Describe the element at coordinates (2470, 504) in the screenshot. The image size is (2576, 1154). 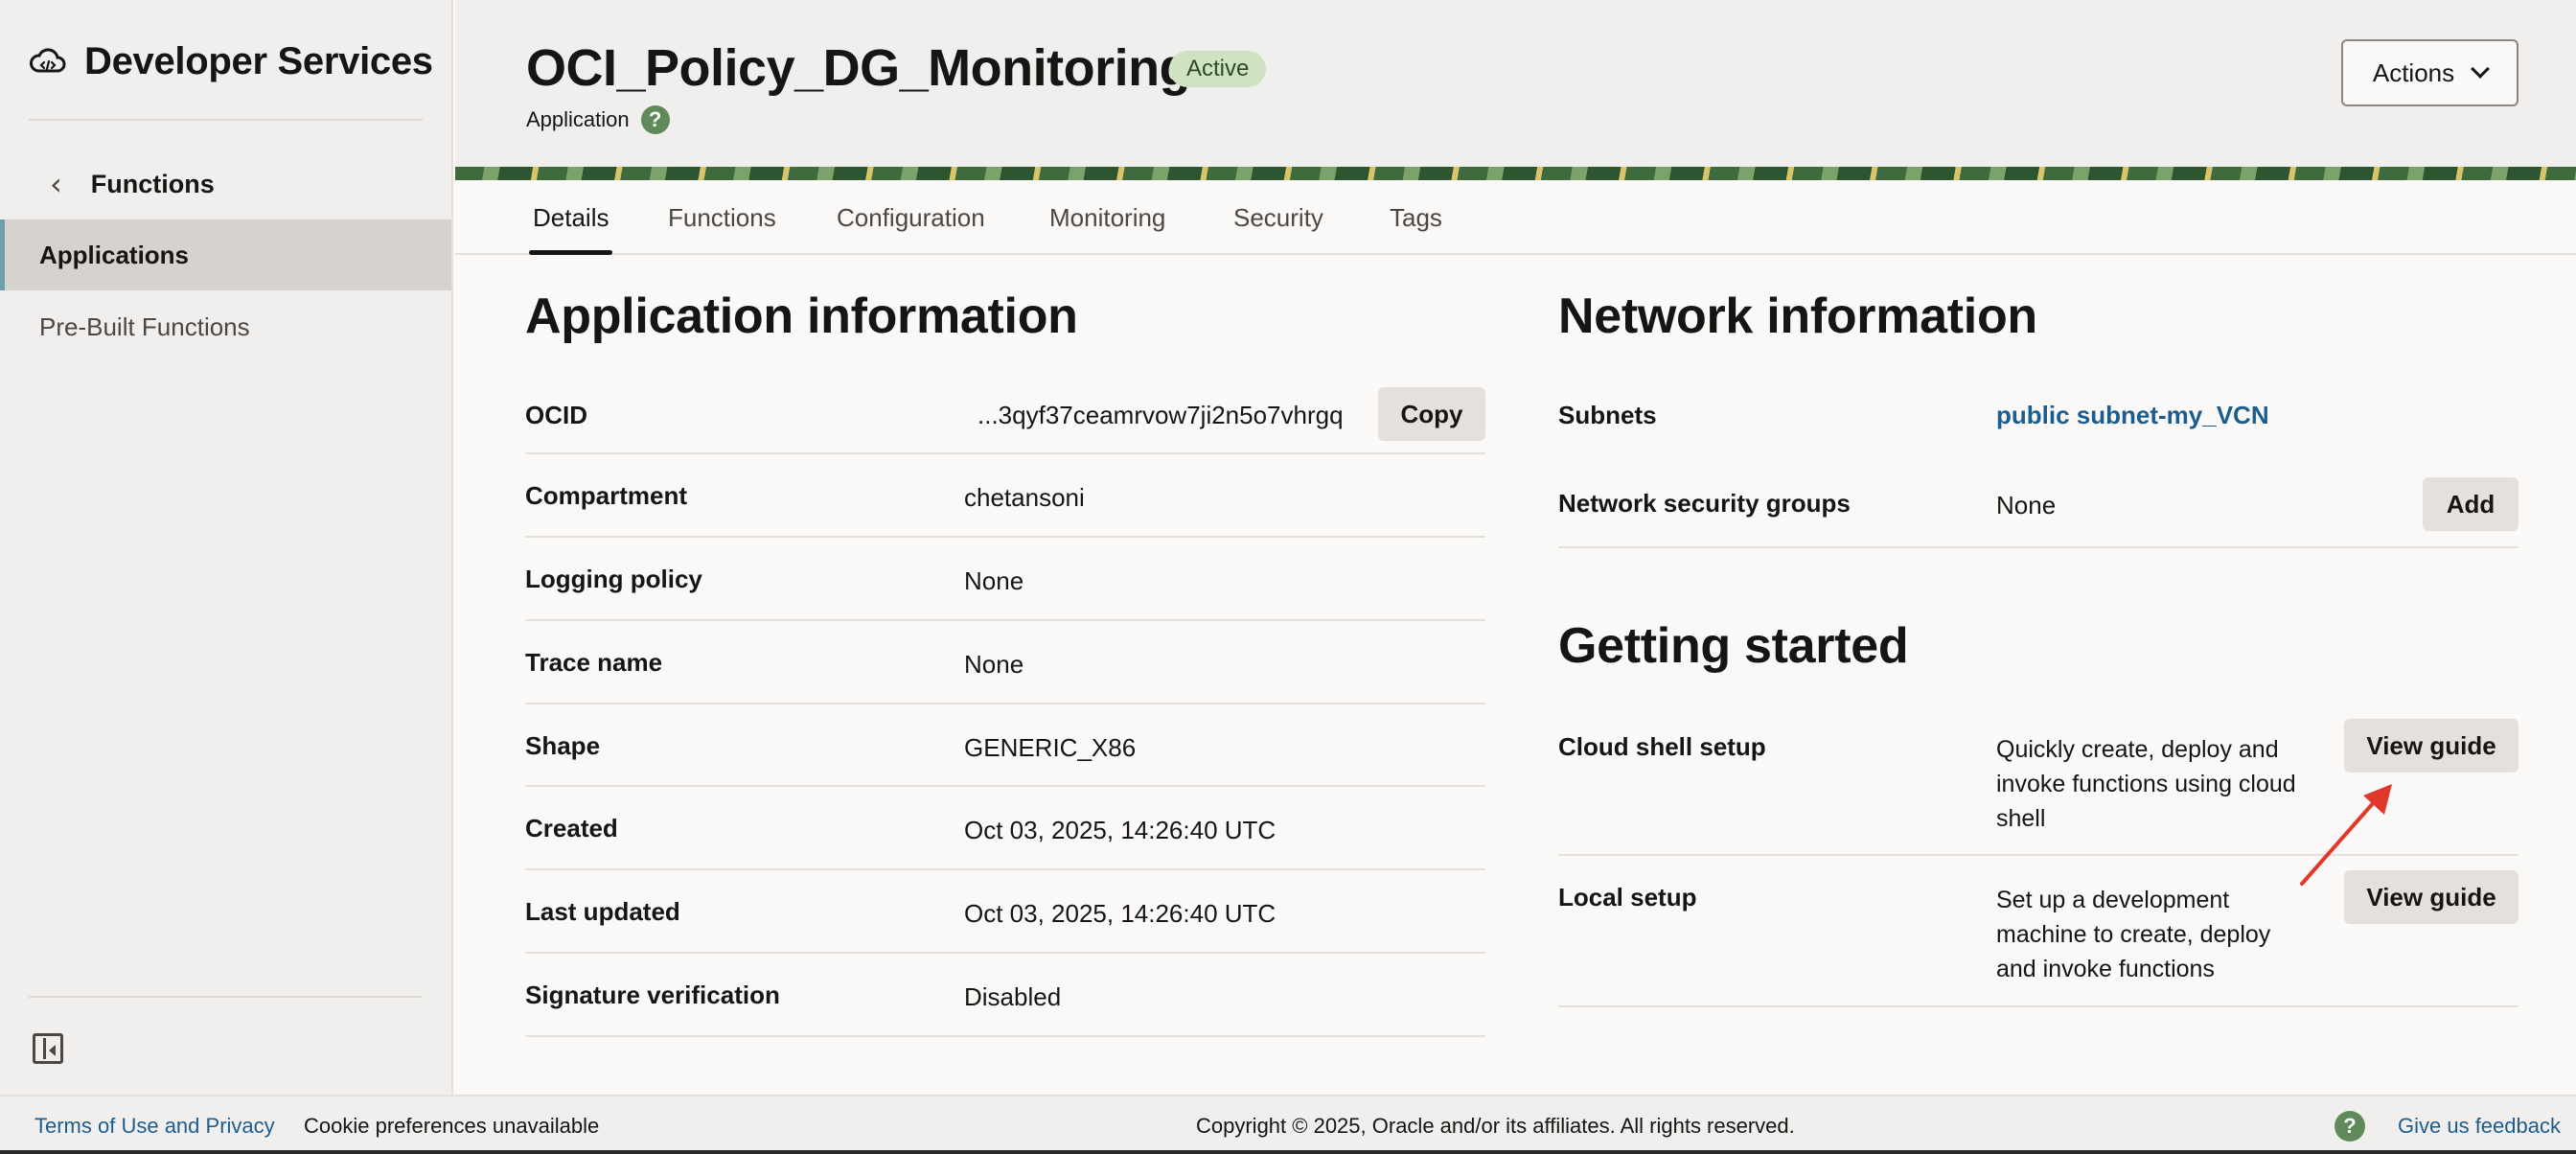
I see `add-nsg-button: Add` at that location.